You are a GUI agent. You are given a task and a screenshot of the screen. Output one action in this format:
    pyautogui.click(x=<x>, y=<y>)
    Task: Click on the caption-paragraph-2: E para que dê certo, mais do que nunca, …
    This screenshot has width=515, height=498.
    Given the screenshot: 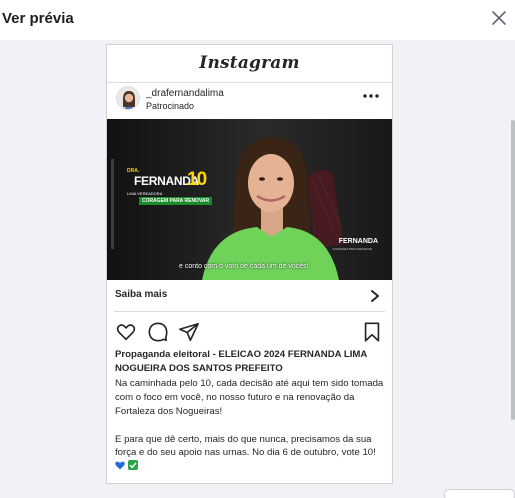 What is the action you would take?
    pyautogui.click(x=250, y=453)
    